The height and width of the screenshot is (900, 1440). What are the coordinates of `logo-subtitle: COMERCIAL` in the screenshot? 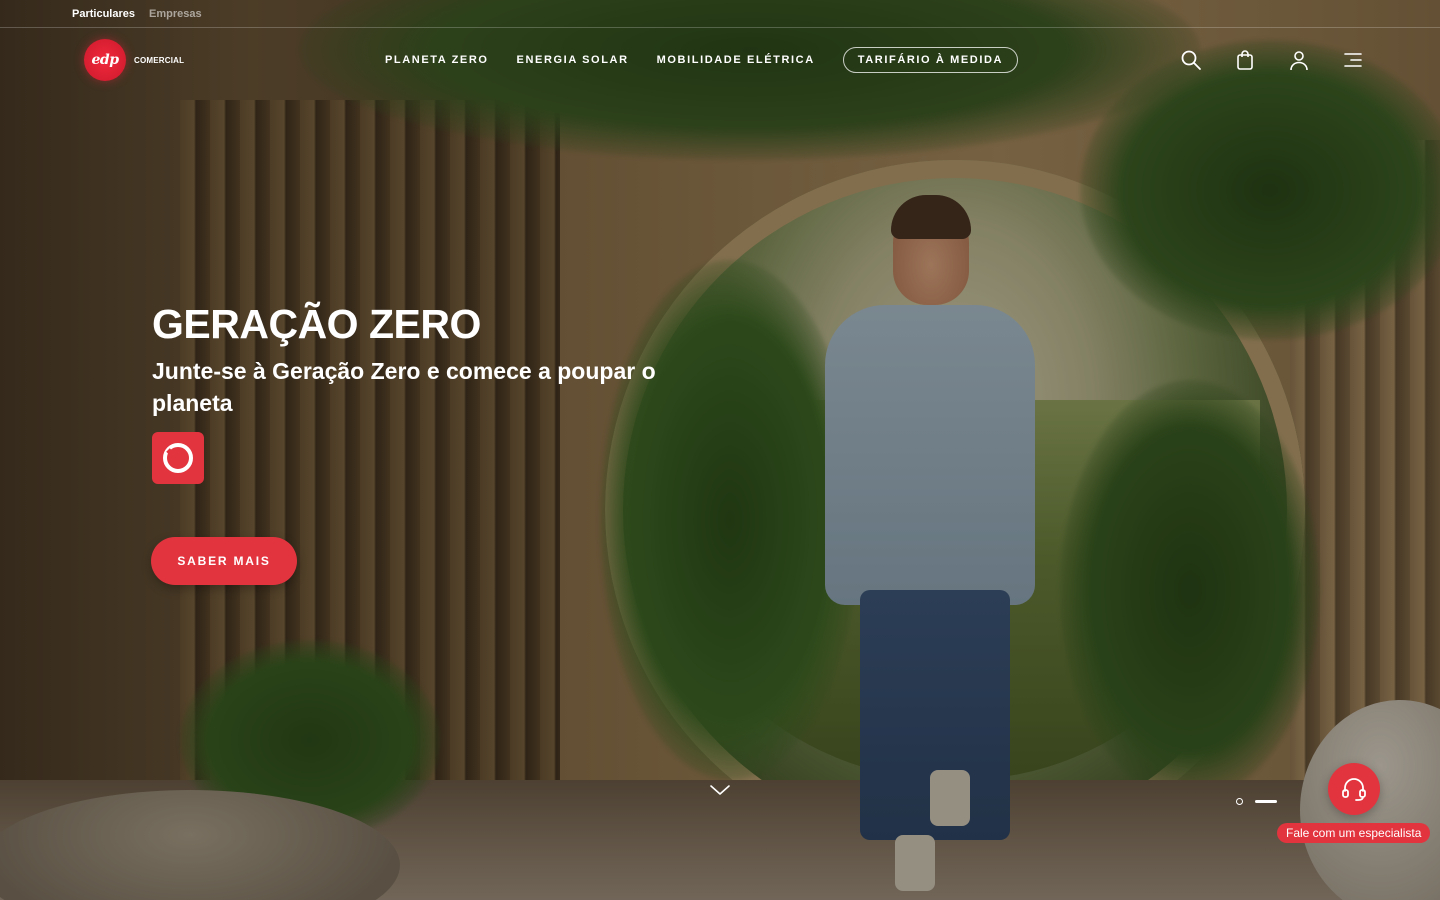 It's located at (159, 60).